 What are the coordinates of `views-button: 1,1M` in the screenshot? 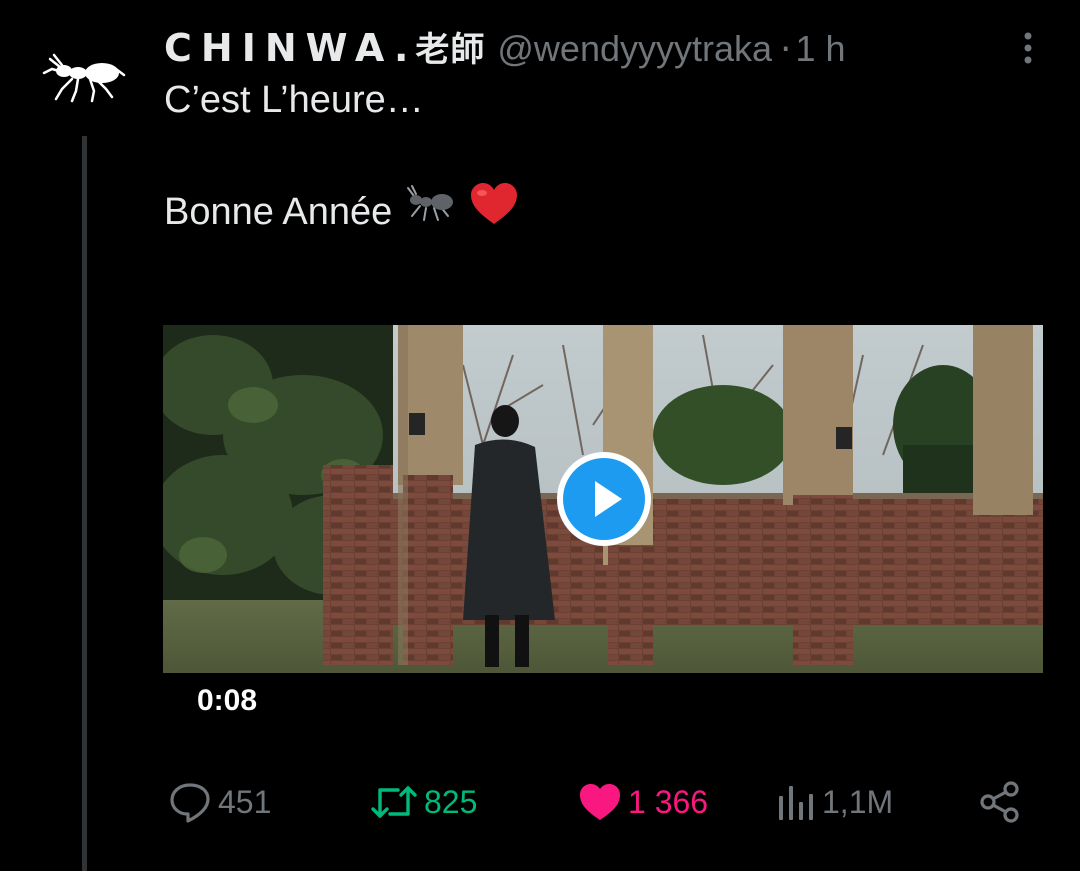 It's located at (834, 802).